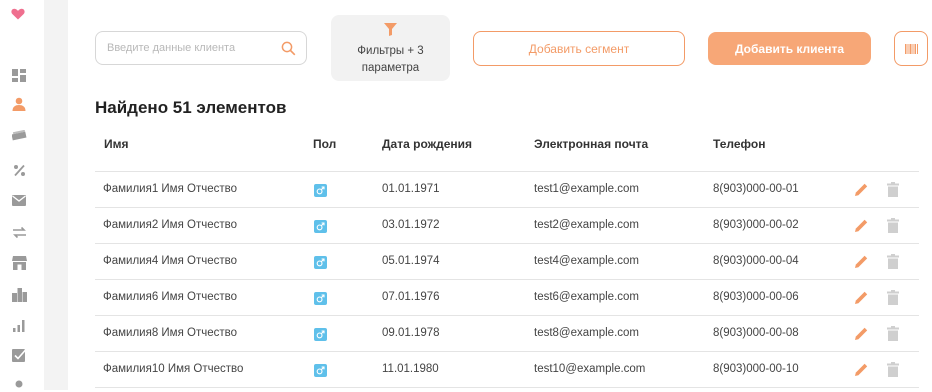 Image resolution: width=932 pixels, height=392 pixels. What do you see at coordinates (390, 59) in the screenshot?
I see `filters-label: Фильтры + 3 параметра` at bounding box center [390, 59].